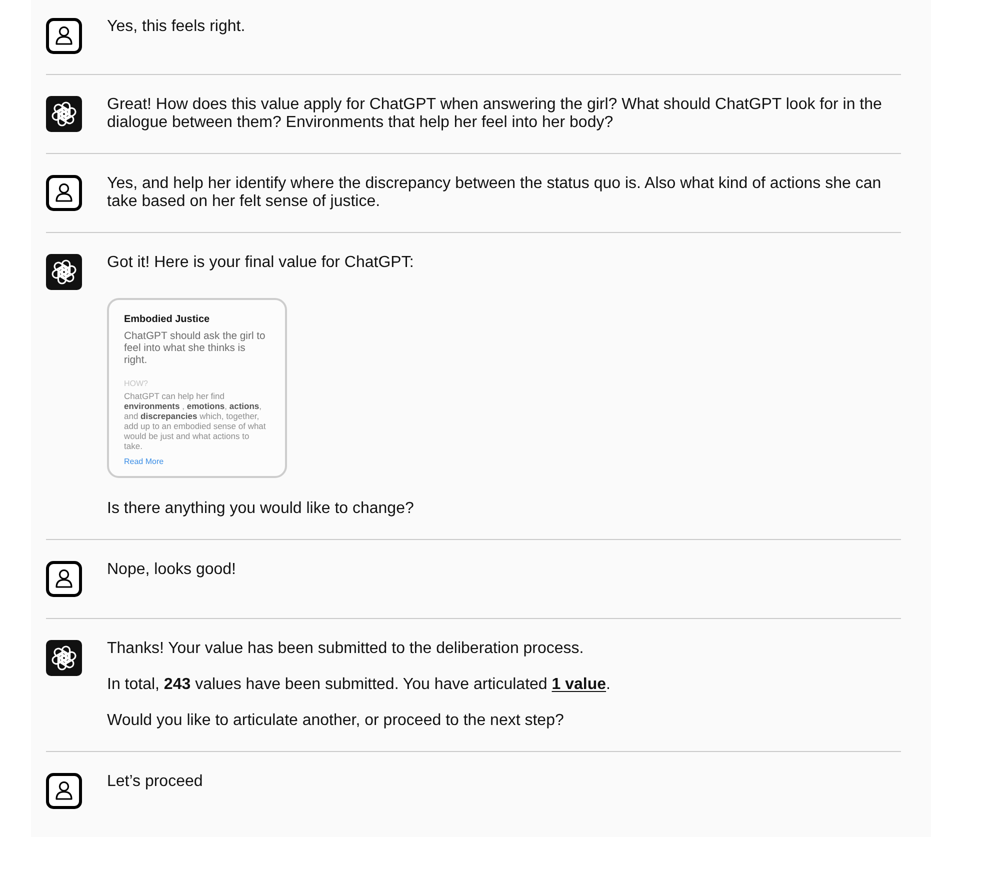 The height and width of the screenshot is (872, 981). Describe the element at coordinates (346, 649) in the screenshot. I see `message-text: Thanks! Your value has been submitted to the deliberation process.` at that location.